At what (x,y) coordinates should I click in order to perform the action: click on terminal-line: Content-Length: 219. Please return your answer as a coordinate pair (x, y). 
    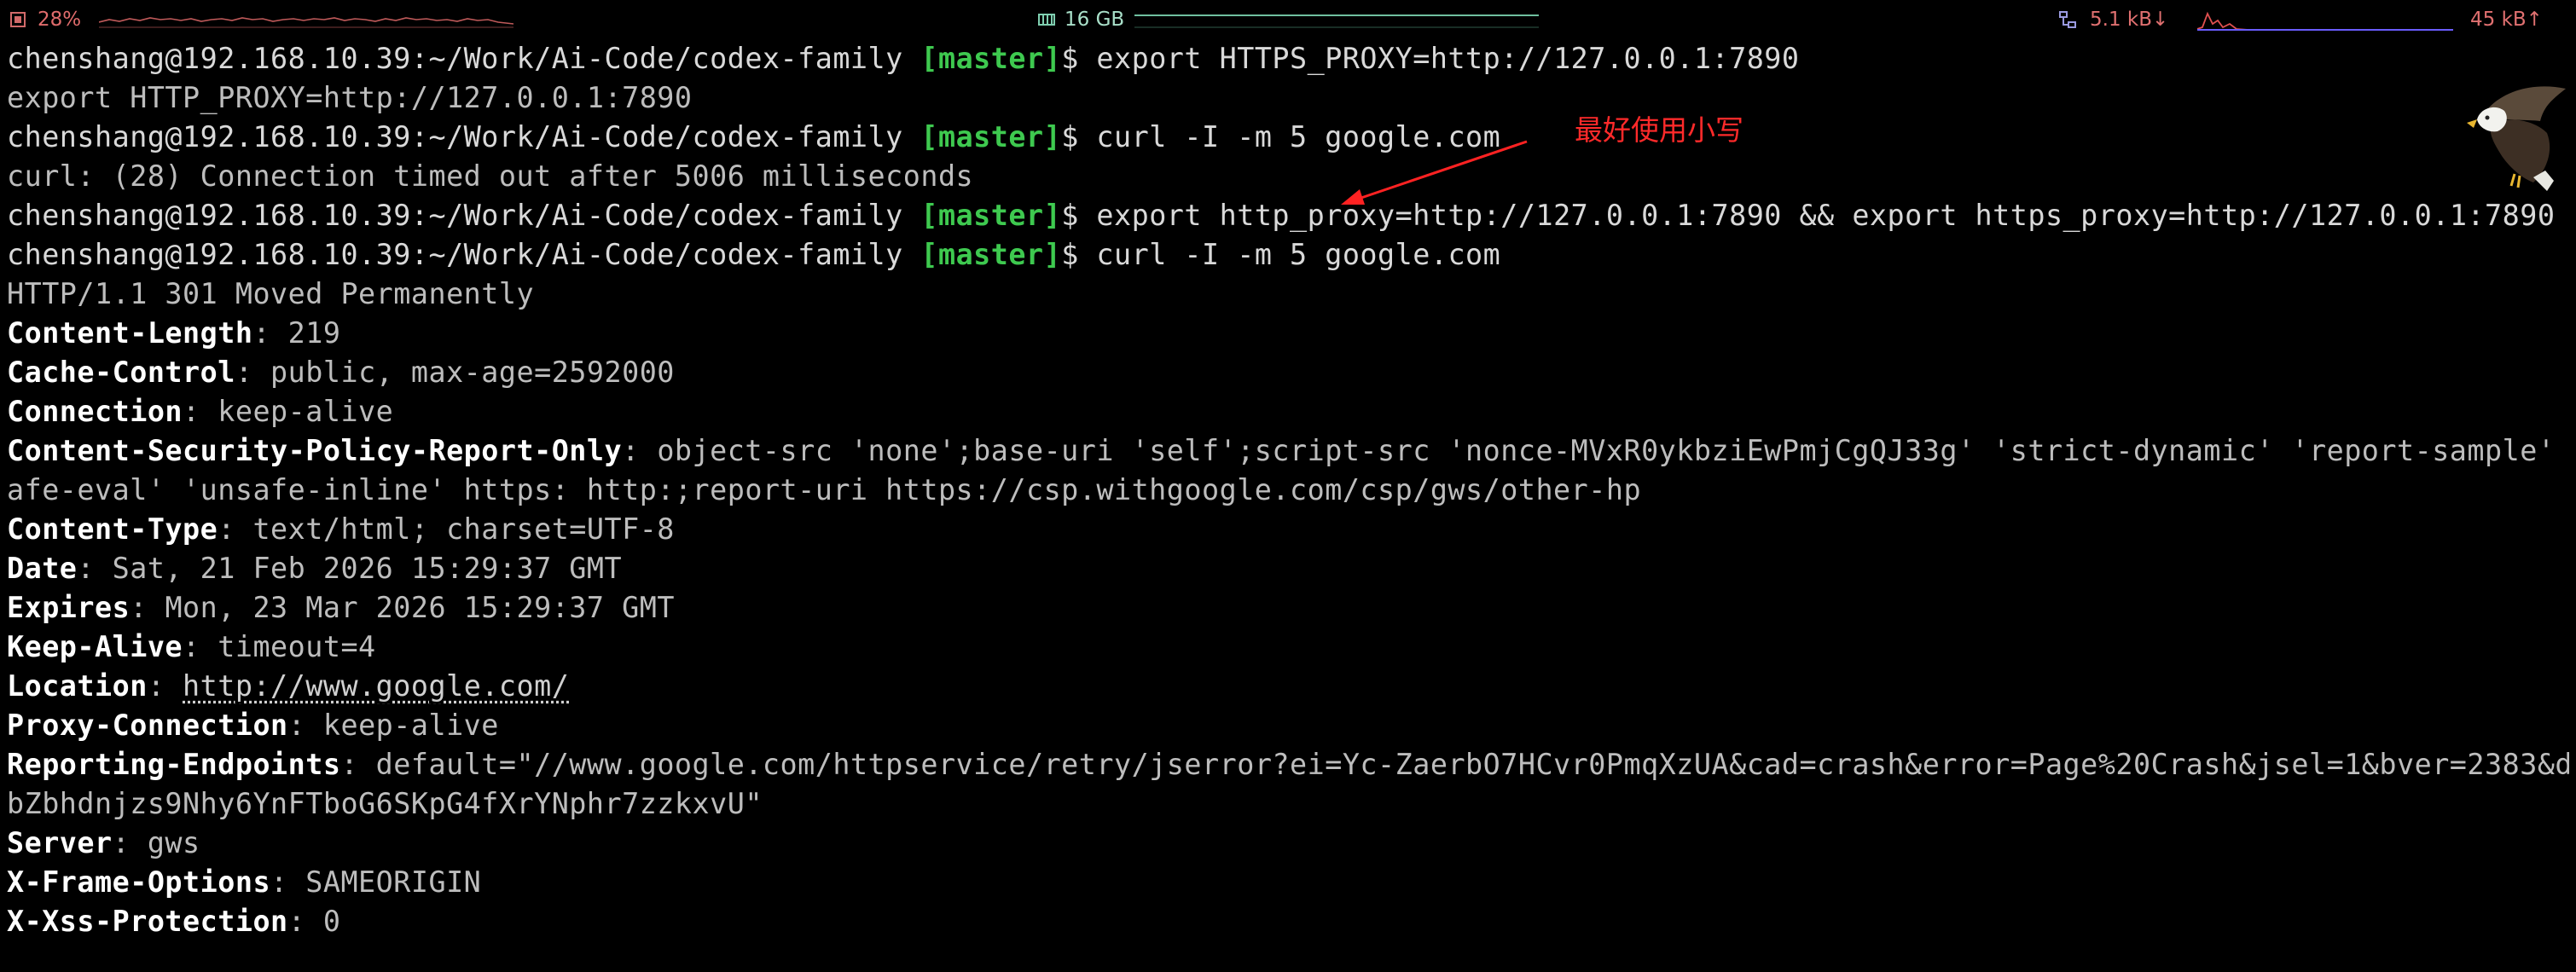
    Looking at the image, I should click on (1288, 334).